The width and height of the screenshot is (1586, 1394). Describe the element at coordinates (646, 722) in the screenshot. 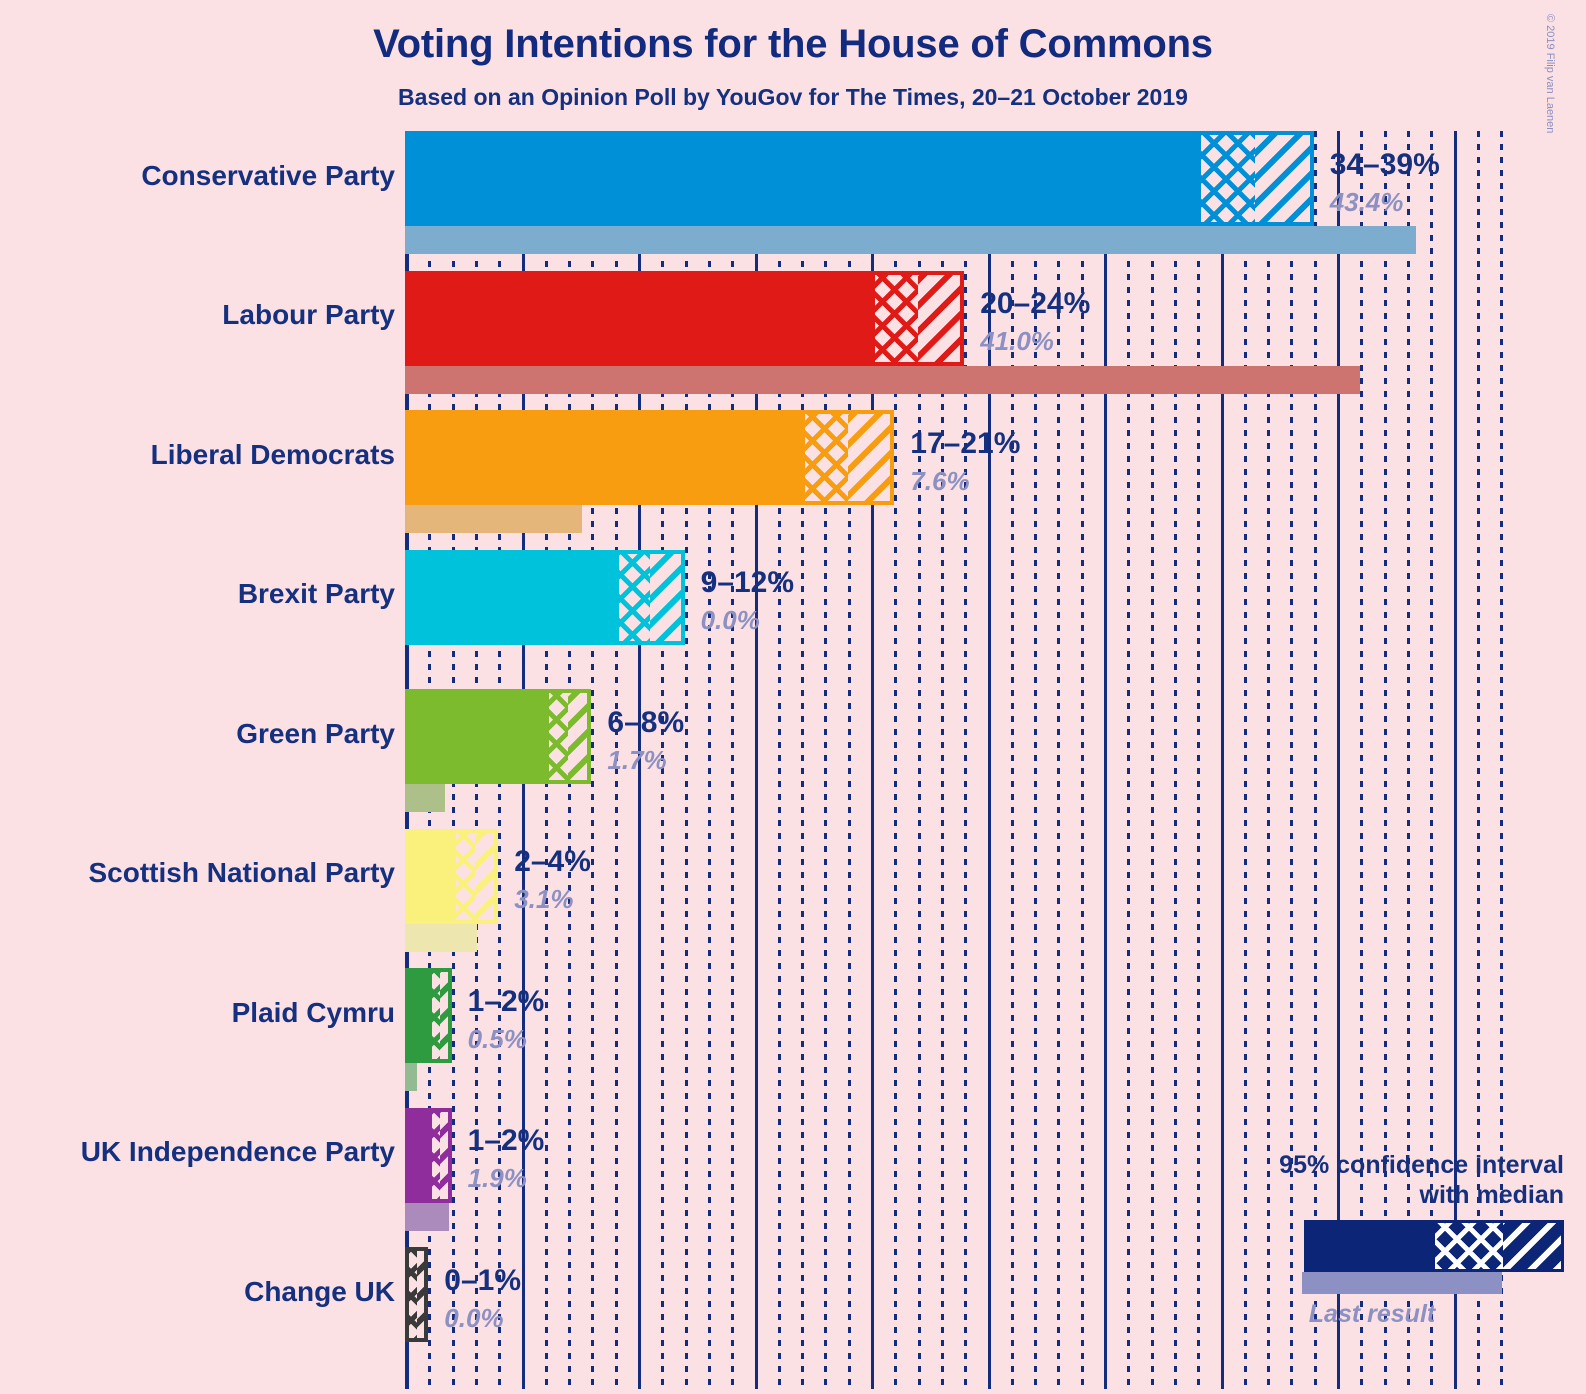

I see `ci-range-label: 6–8%` at that location.